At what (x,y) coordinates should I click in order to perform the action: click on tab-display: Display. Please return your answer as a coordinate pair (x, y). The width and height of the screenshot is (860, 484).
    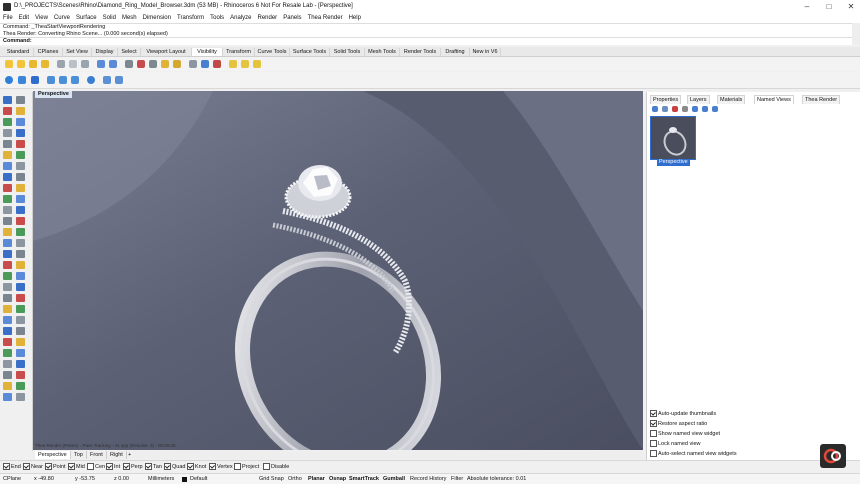
    Looking at the image, I should click on (105, 52).